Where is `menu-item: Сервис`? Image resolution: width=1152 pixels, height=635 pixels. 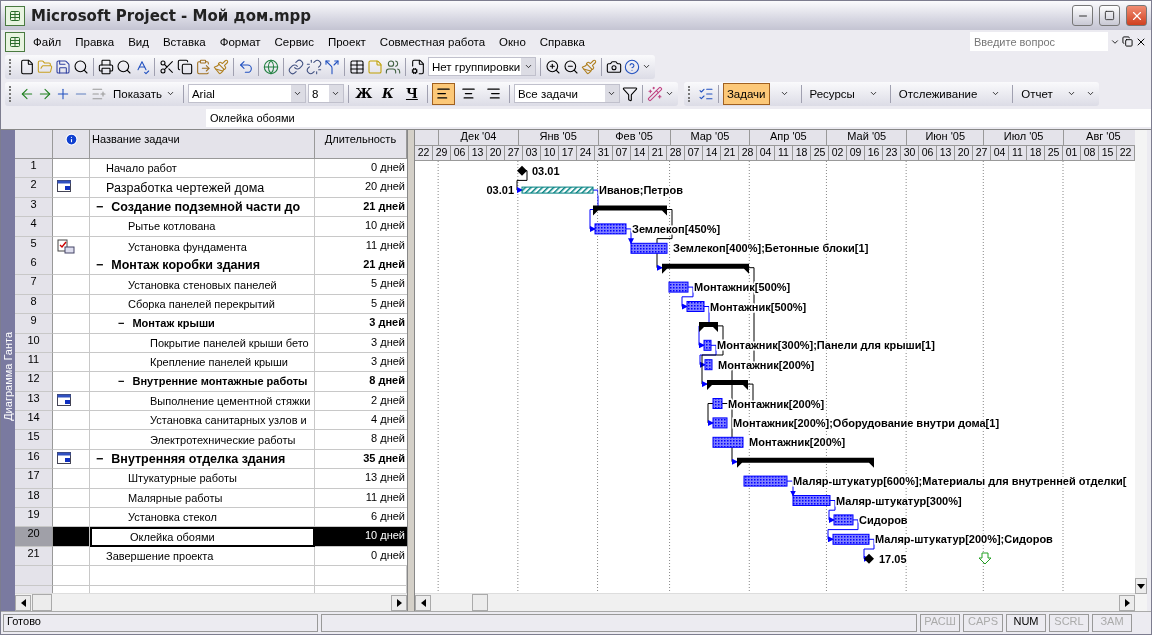
menu-item: Сервис is located at coordinates (294, 41).